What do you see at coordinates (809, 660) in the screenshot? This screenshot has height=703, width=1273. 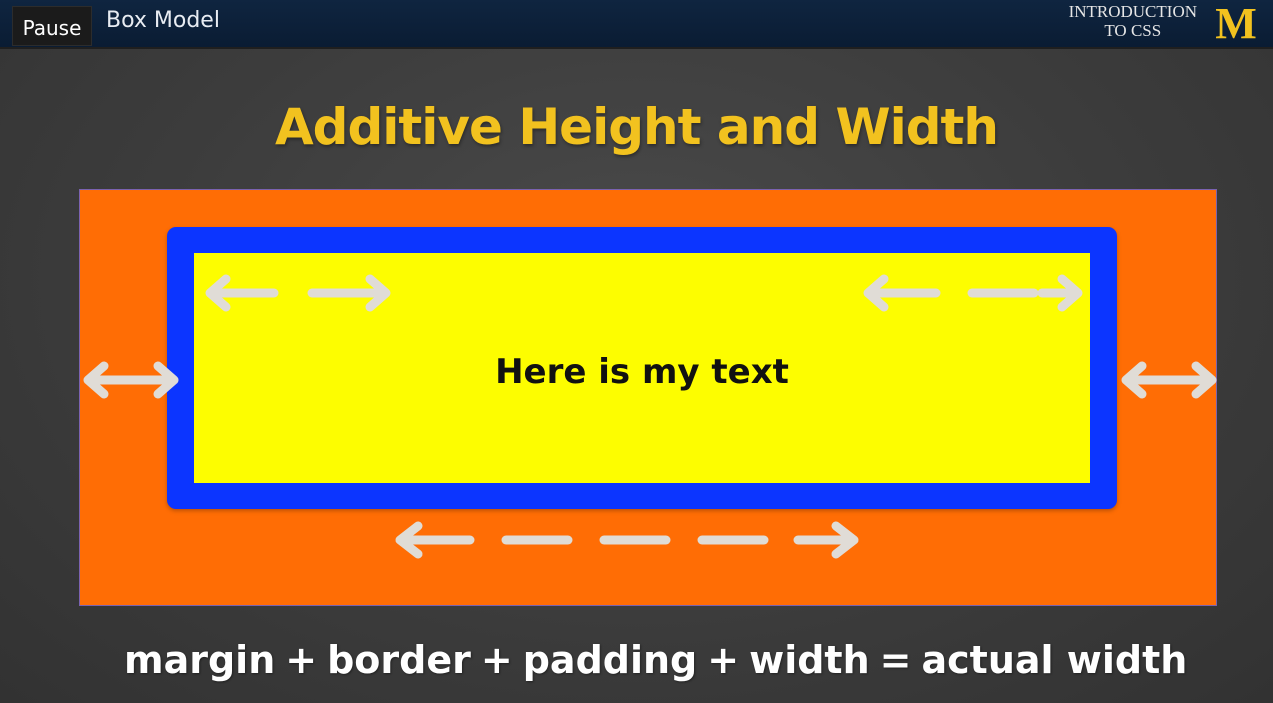 I see `formula-term-width: width` at bounding box center [809, 660].